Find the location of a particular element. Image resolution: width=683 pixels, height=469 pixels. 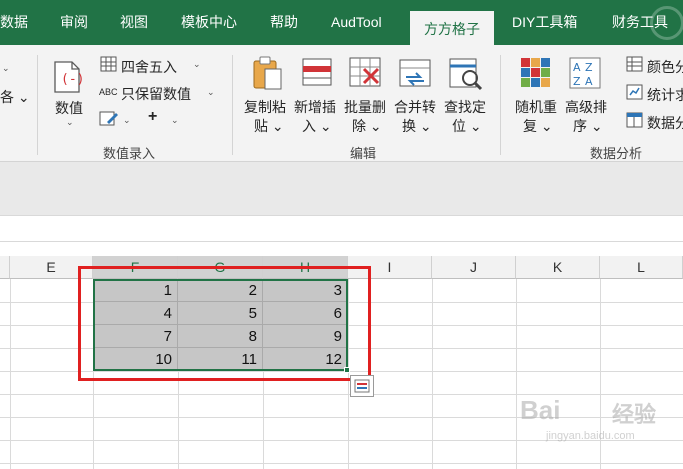

watermark-brand-cn: 经验 is located at coordinates (634, 414).